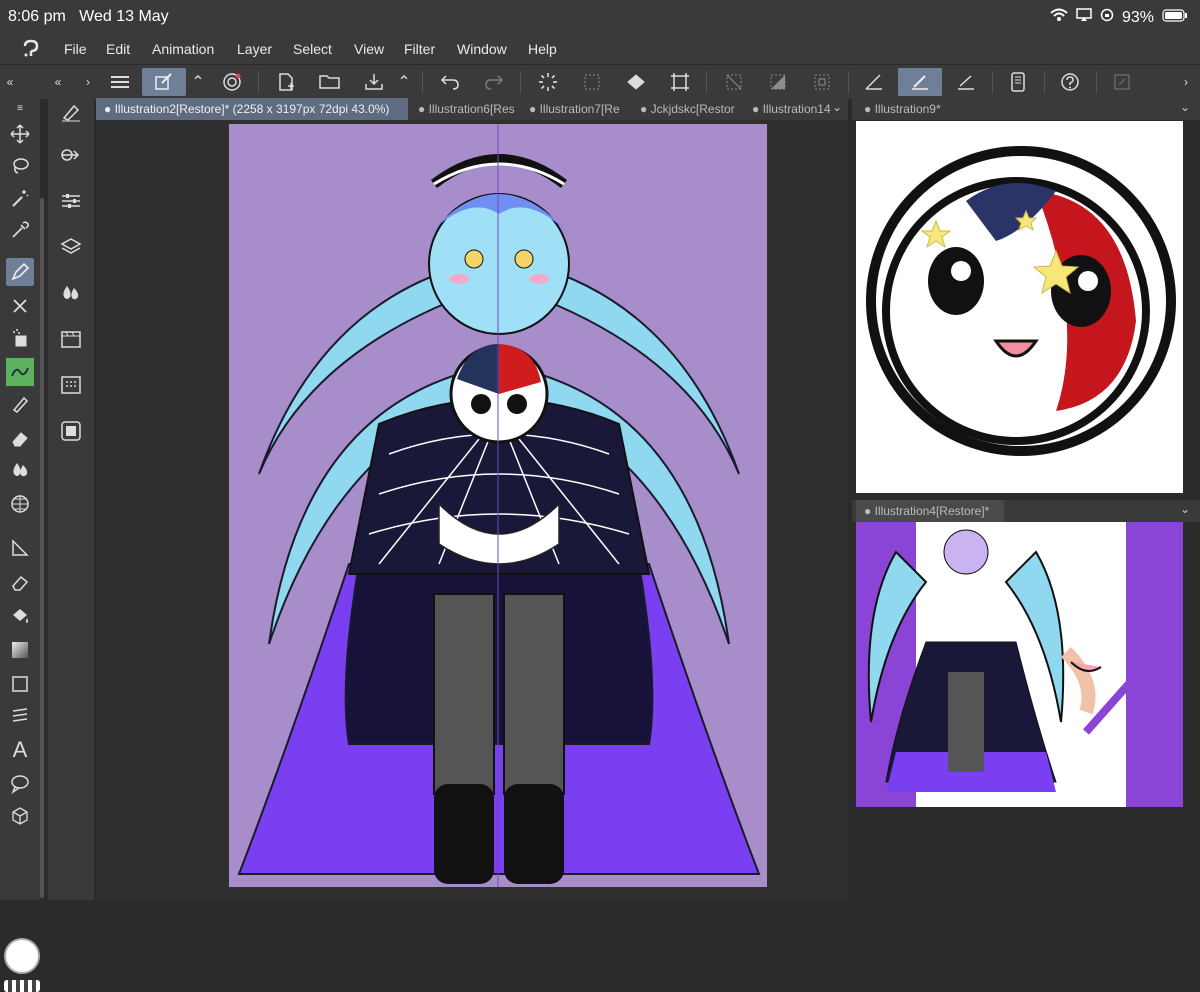 The image size is (1200, 992). I want to click on hamburger-menu-icon, so click(120, 82).